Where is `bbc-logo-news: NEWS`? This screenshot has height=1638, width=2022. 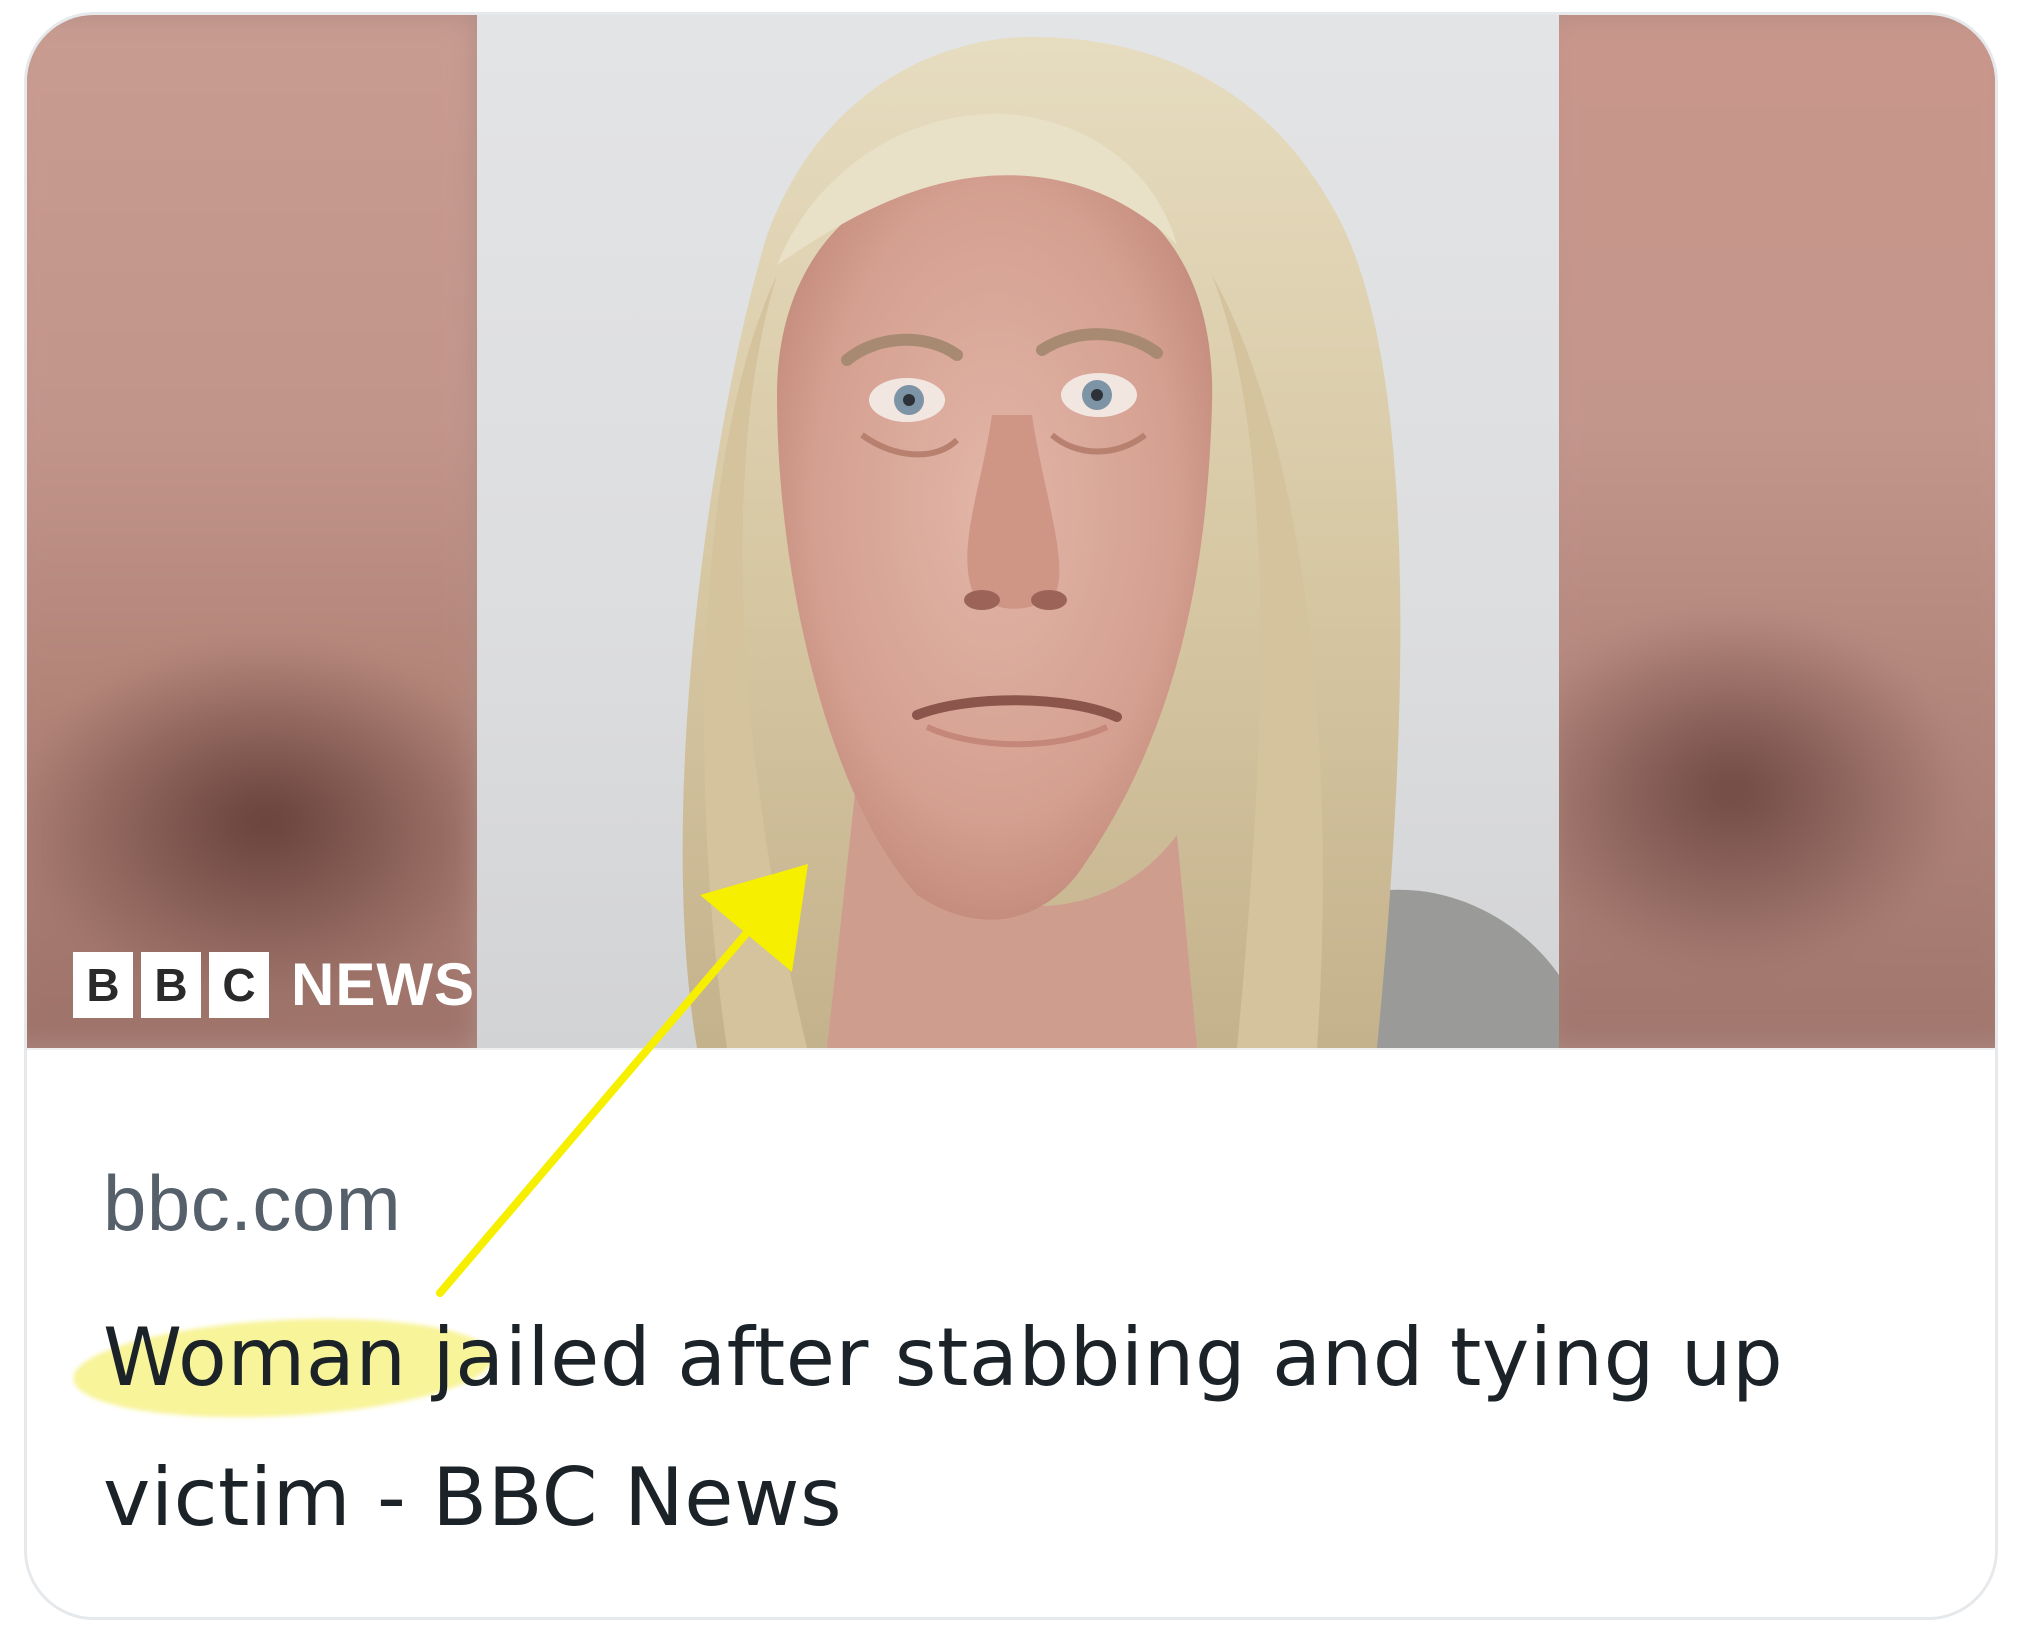
bbc-logo-news: NEWS is located at coordinates (383, 984).